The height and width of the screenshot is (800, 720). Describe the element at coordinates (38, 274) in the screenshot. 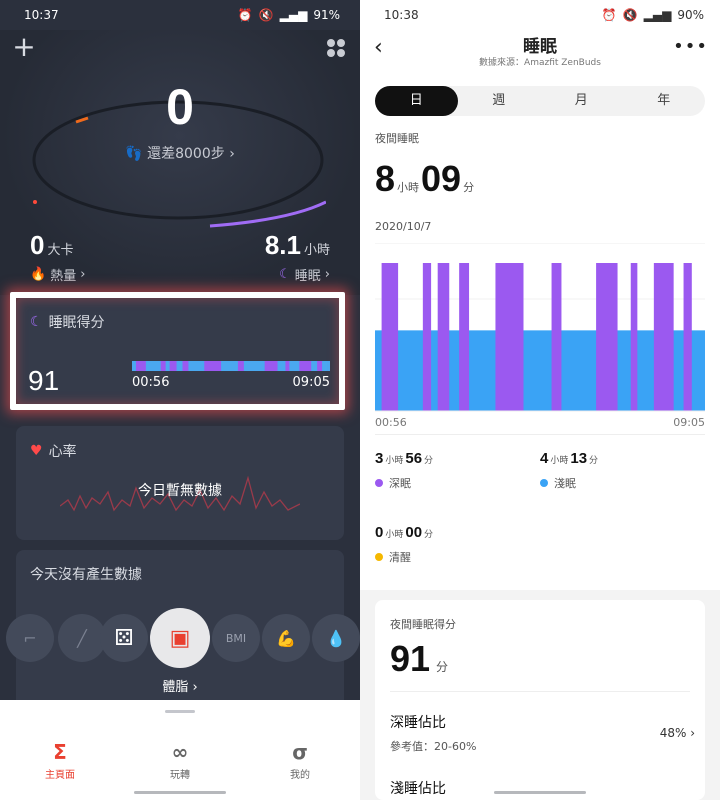

I see `flame-icon: 🔥` at that location.